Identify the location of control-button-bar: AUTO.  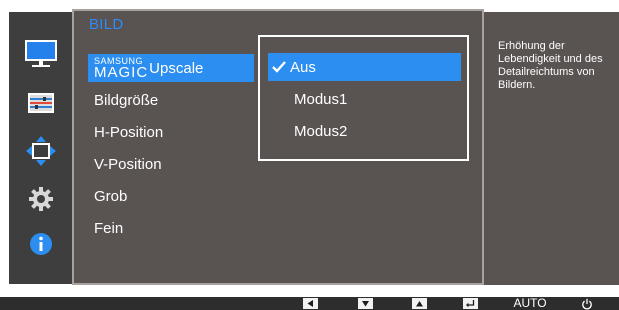
(309, 303).